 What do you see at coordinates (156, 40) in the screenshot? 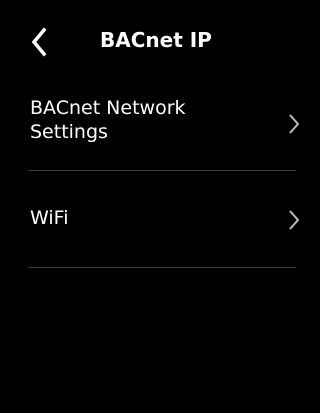
I see `page-title: BACnet IP` at bounding box center [156, 40].